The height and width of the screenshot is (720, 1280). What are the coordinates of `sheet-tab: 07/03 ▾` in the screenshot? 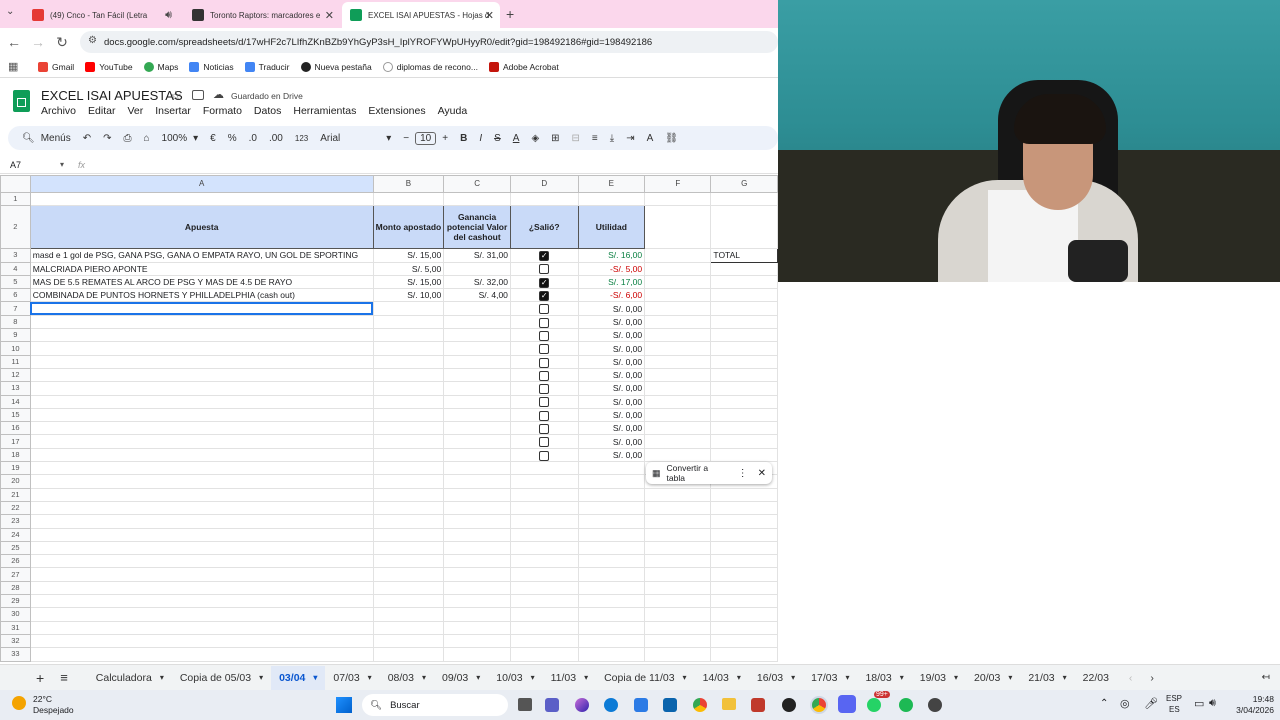 It's located at (352, 678).